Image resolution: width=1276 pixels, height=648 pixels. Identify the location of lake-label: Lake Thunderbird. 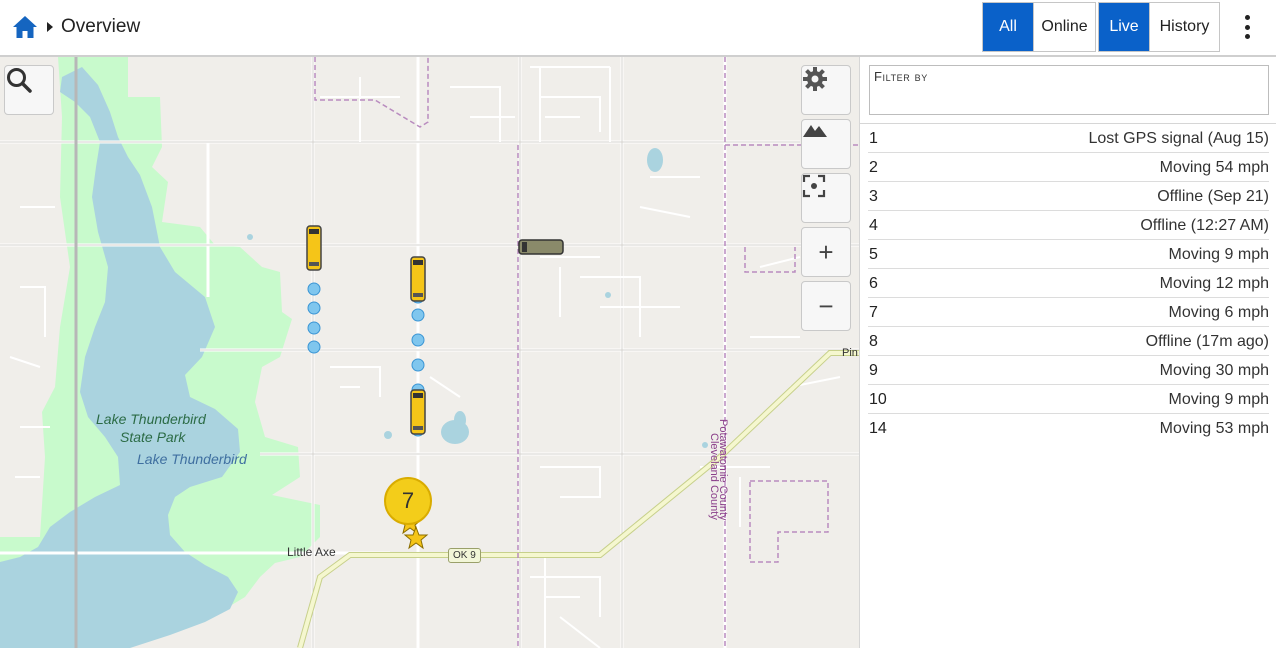
(192, 459).